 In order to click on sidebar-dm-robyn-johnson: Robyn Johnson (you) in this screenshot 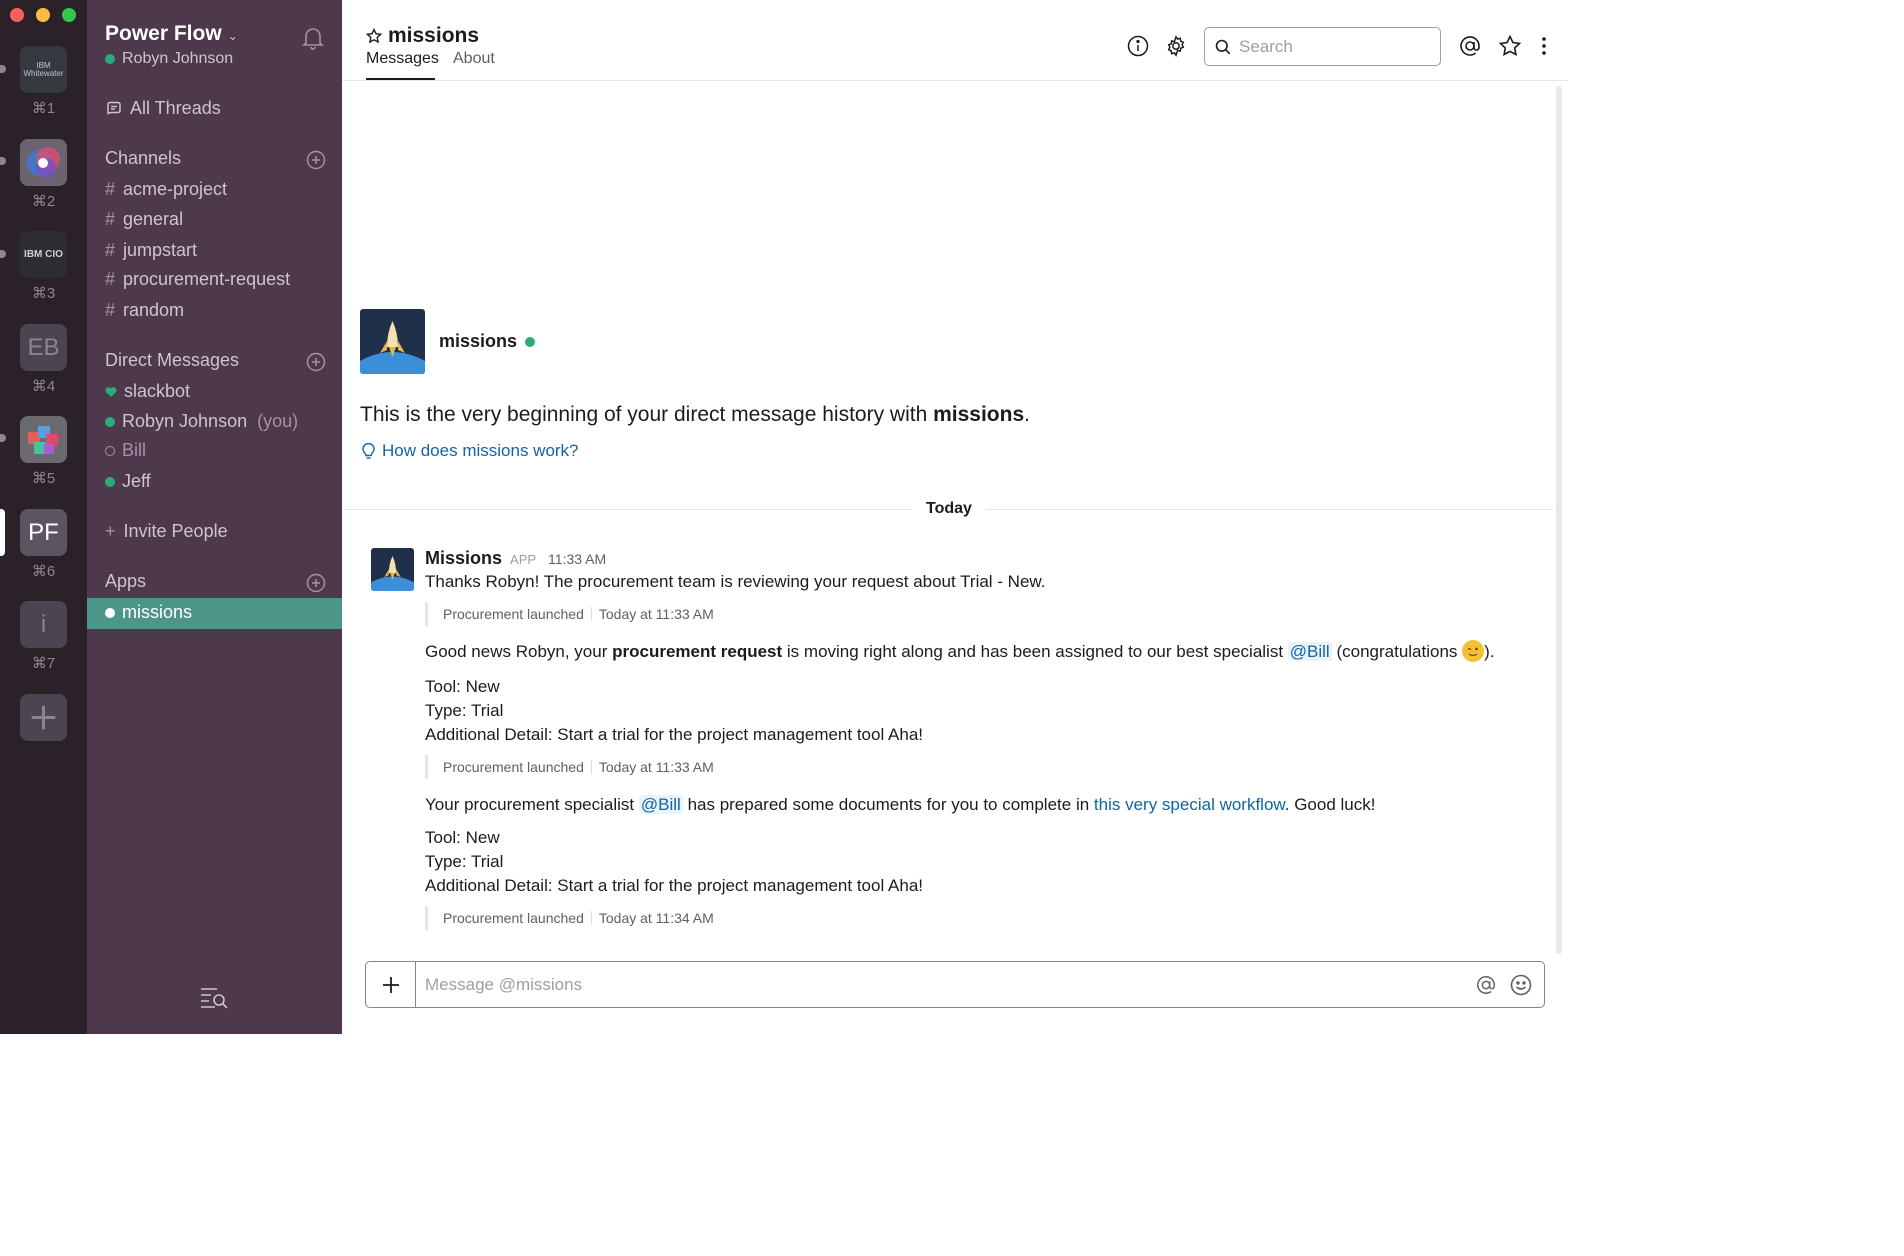, I will do `click(201, 421)`.